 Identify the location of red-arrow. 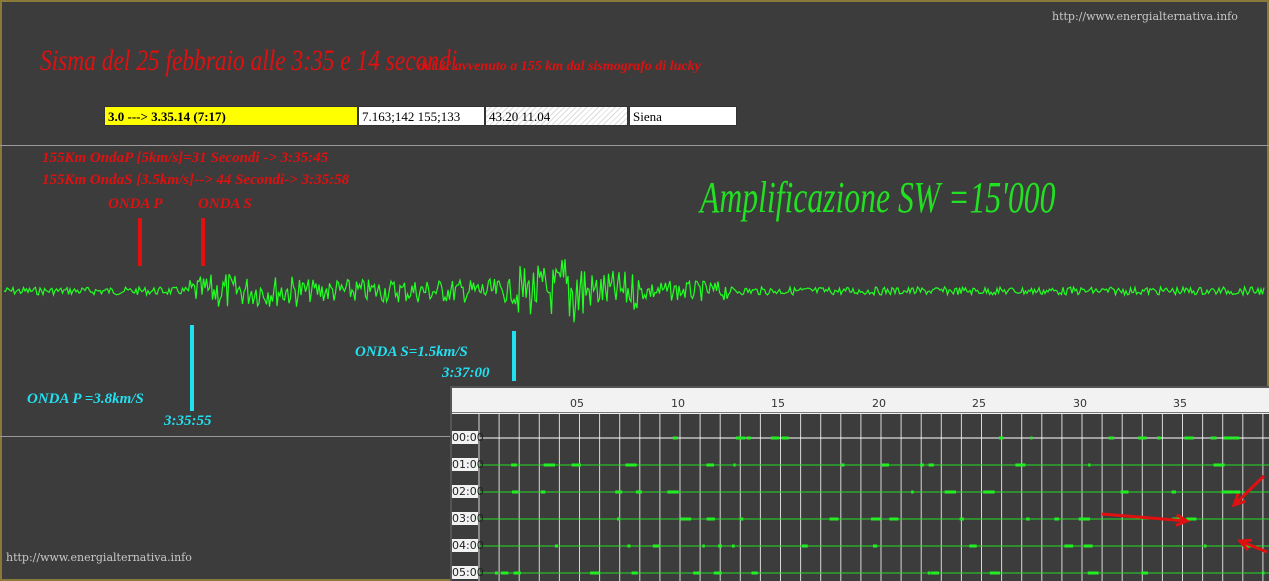
(1146, 519).